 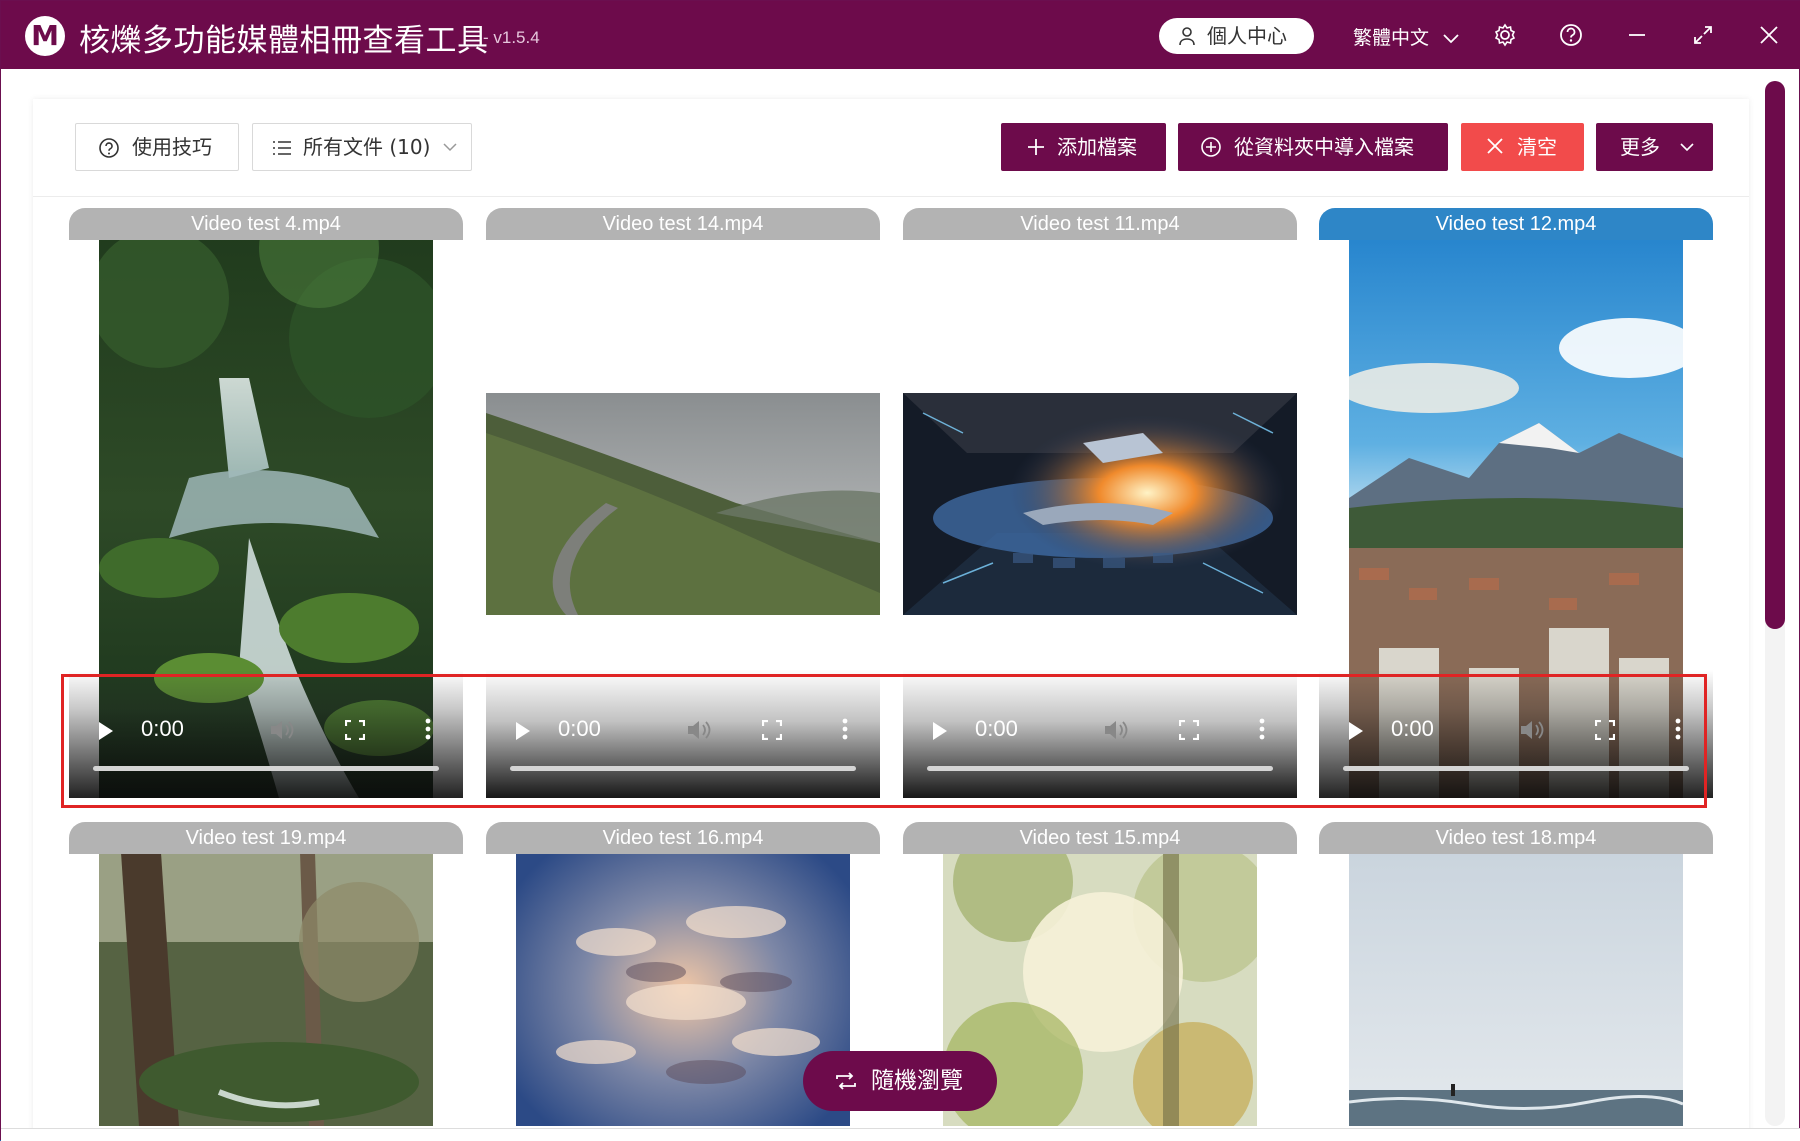 I want to click on video-title: Video test 18.mp4, so click(x=1516, y=838).